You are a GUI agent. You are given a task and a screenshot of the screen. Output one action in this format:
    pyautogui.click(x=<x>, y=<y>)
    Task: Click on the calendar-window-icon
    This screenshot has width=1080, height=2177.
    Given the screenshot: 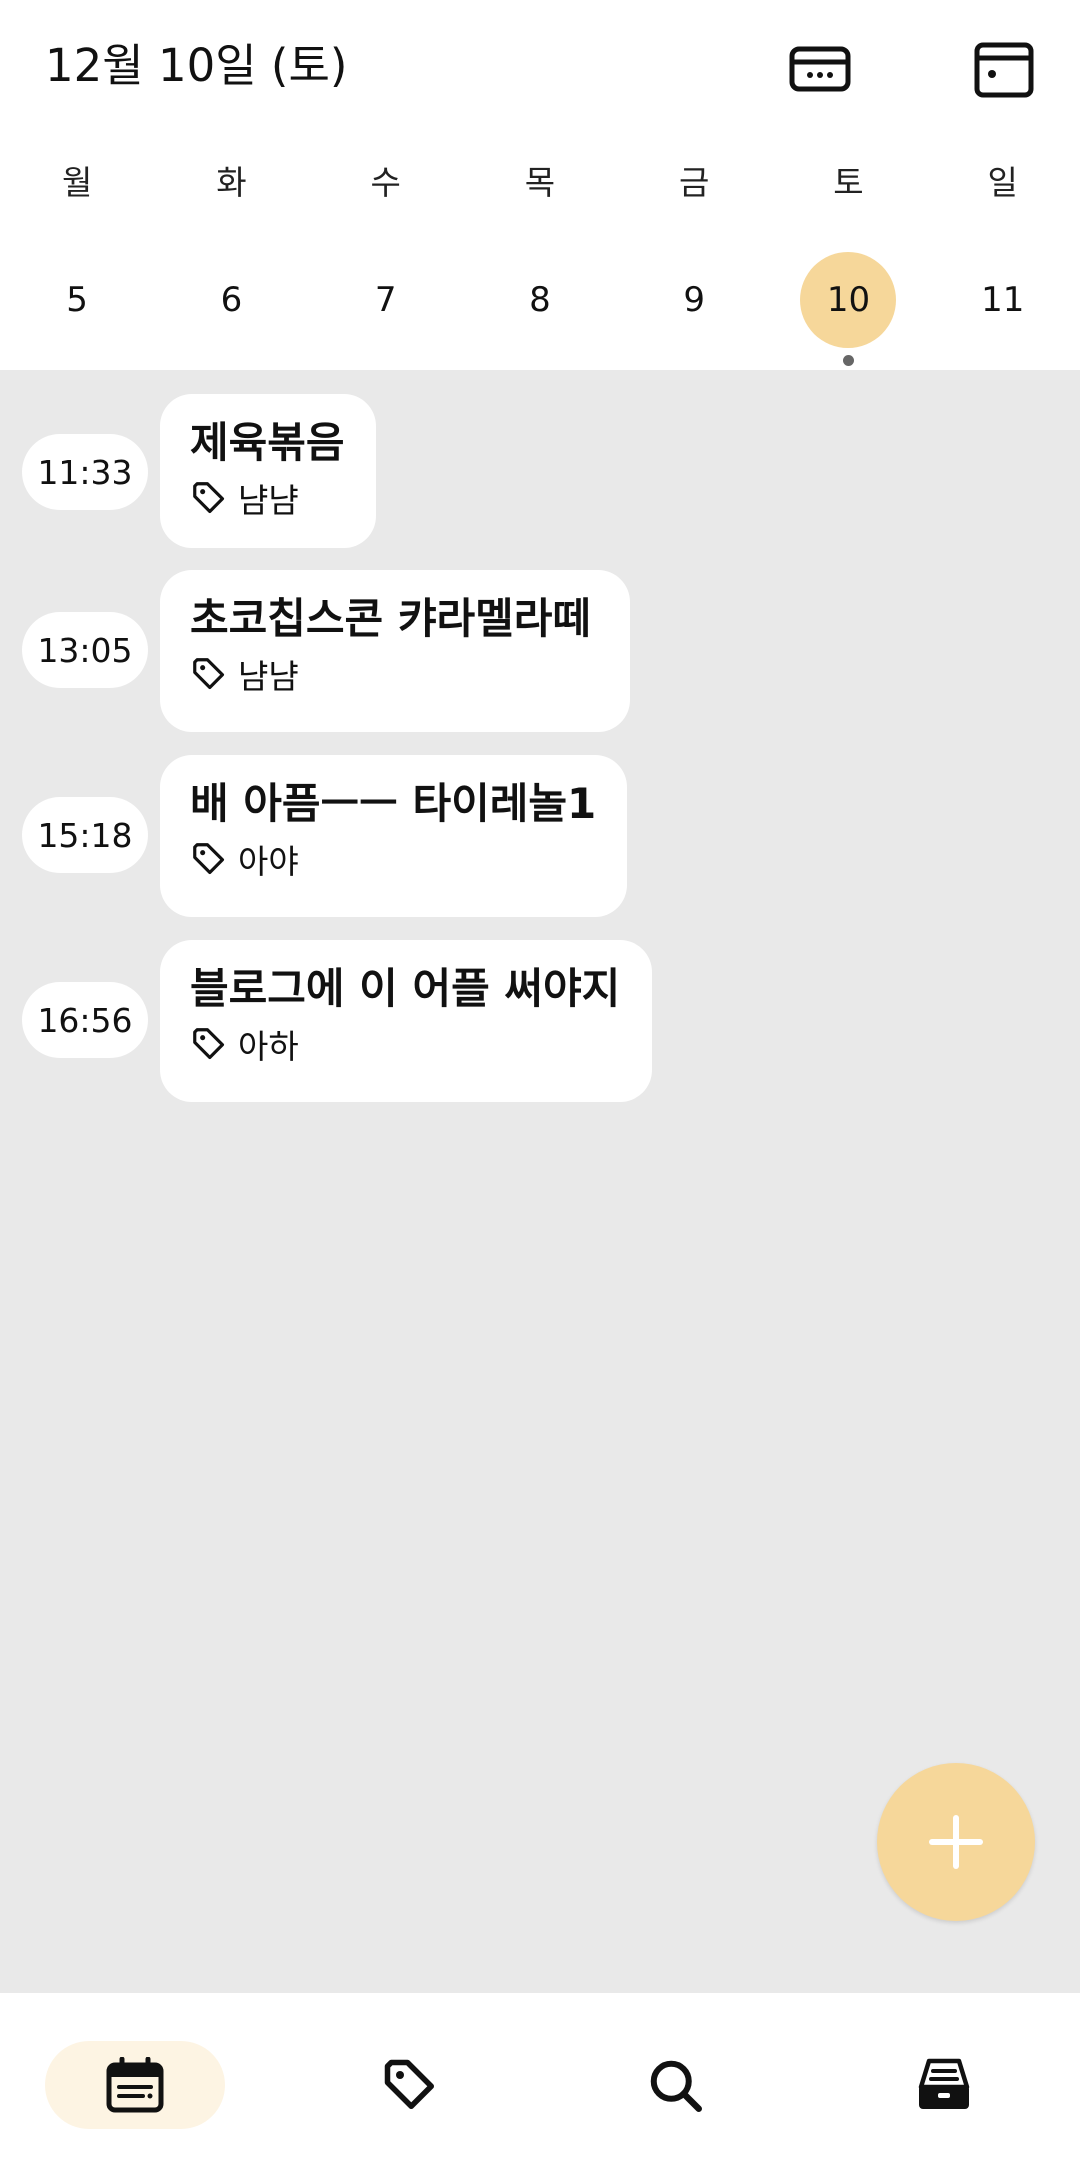 What is the action you would take?
    pyautogui.click(x=1004, y=70)
    